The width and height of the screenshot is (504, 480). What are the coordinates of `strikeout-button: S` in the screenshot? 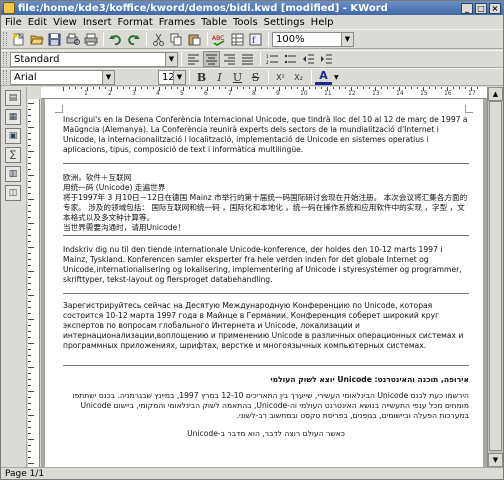 It's located at (255, 77).